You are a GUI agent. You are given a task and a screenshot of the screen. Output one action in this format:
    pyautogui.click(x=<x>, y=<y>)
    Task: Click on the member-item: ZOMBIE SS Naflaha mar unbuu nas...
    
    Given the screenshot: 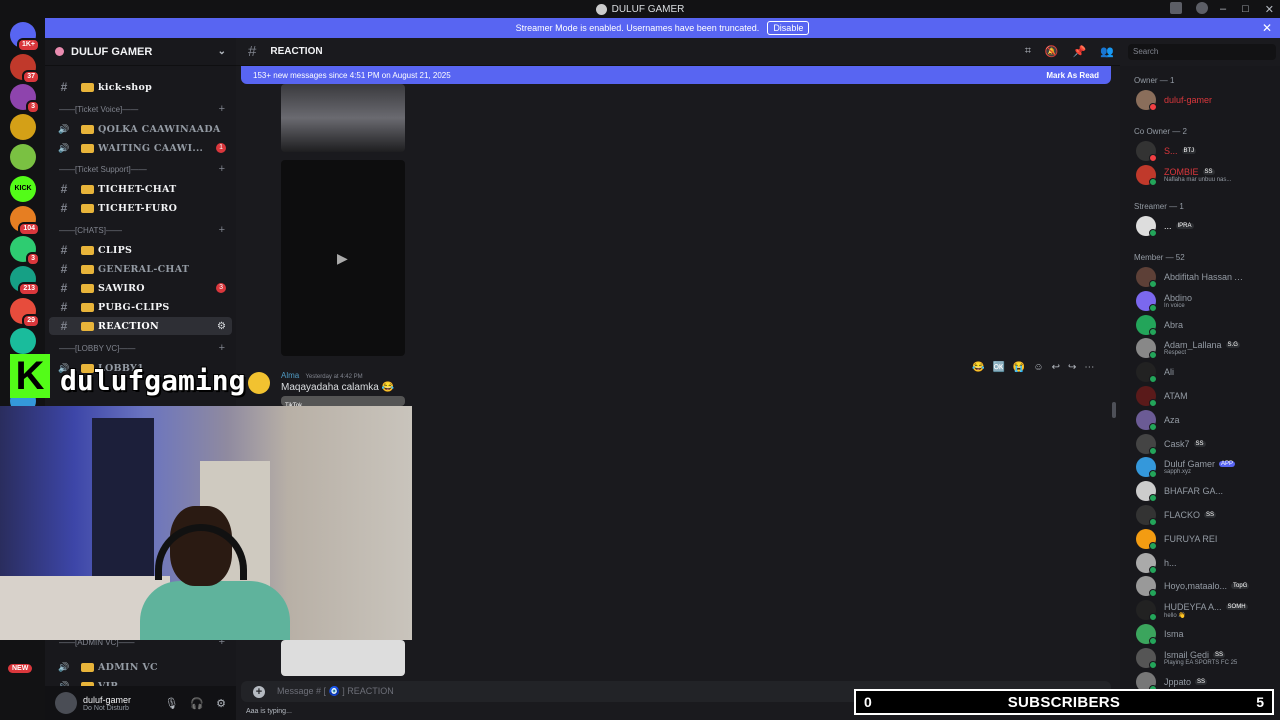 What is the action you would take?
    pyautogui.click(x=1206, y=175)
    